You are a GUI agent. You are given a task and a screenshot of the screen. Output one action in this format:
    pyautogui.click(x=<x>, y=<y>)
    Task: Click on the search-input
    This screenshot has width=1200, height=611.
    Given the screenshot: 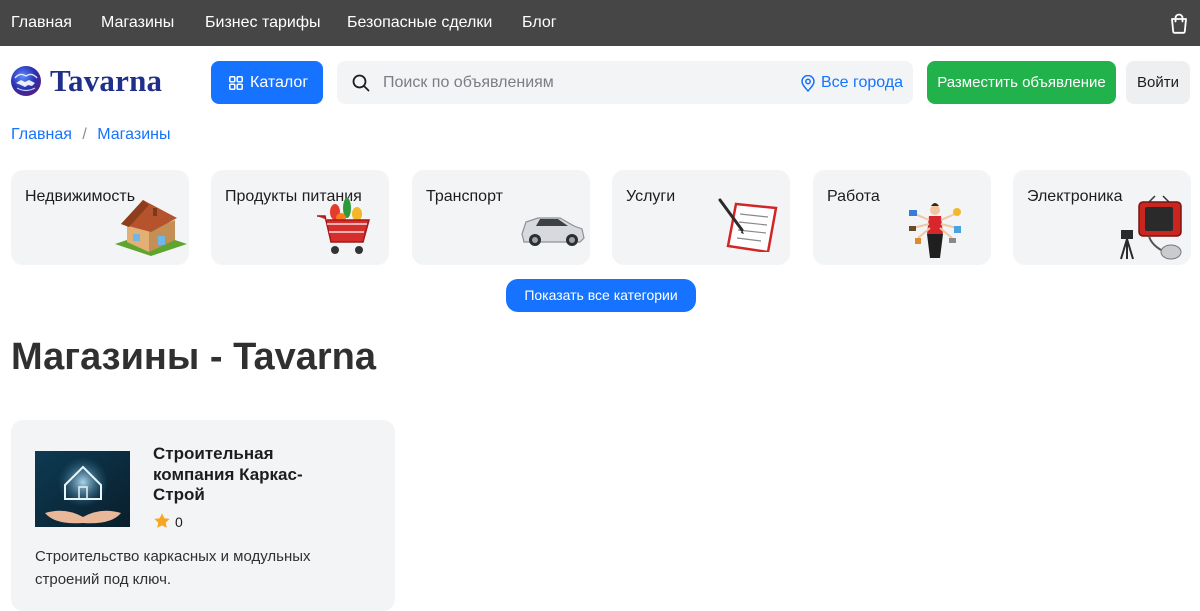 What is the action you would take?
    pyautogui.click(x=578, y=83)
    